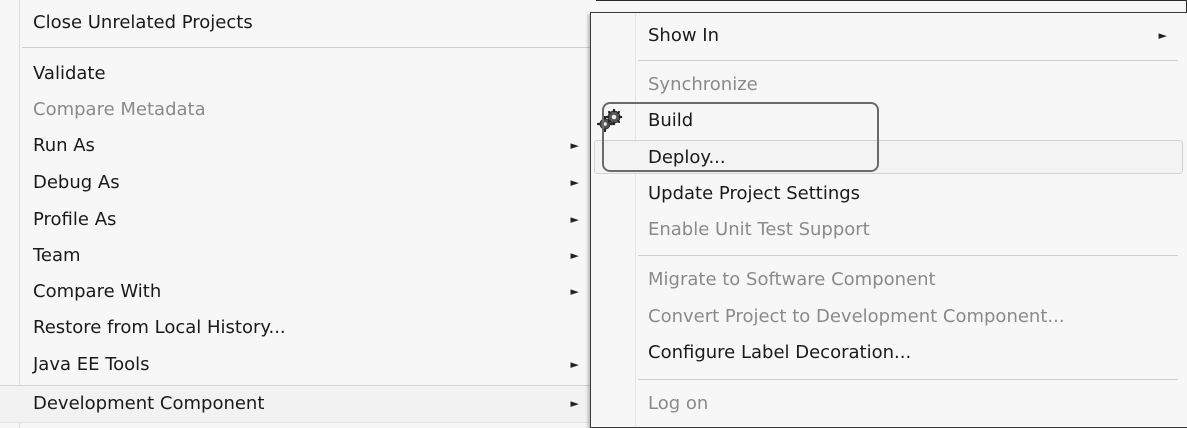  I want to click on menu-item-label: Validate, so click(69, 73).